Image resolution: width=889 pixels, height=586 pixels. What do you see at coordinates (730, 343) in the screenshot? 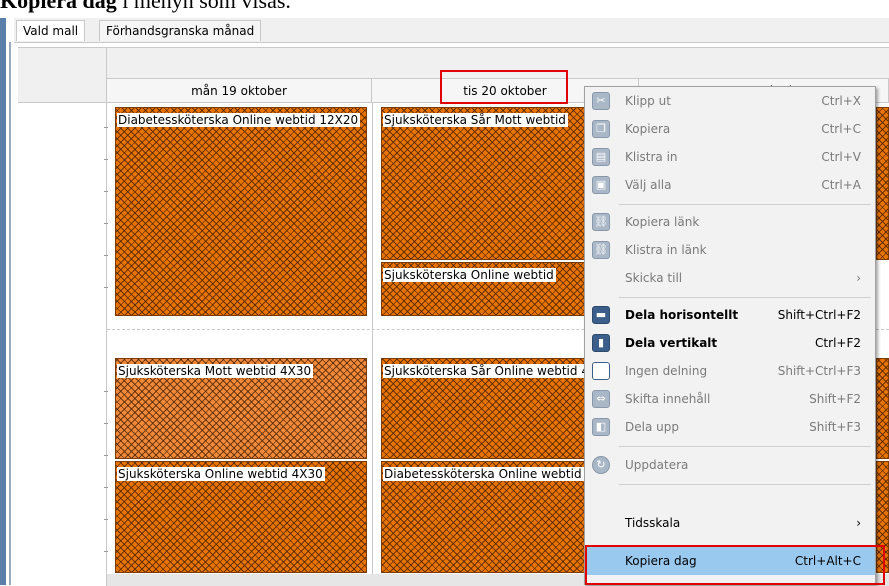
I see `menu-item-dela-vertikalt: ▮ Dela vertikalt Ctrl+F2` at bounding box center [730, 343].